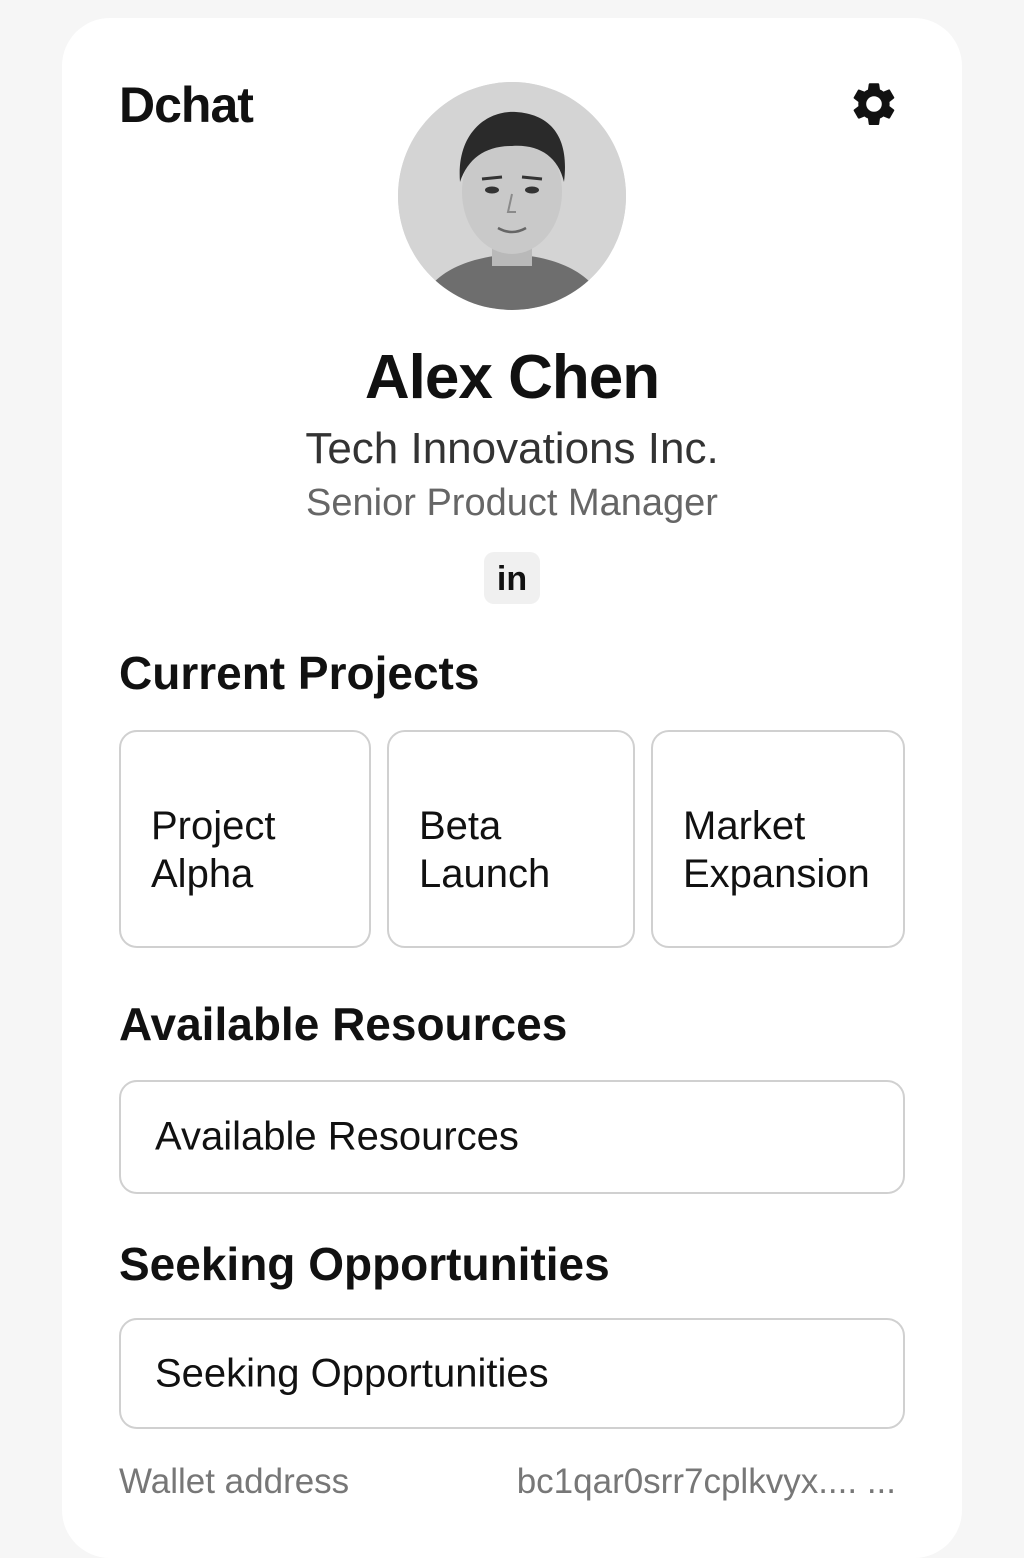  Describe the element at coordinates (255, 850) in the screenshot. I see `project-card-label: Project Alpha` at that location.